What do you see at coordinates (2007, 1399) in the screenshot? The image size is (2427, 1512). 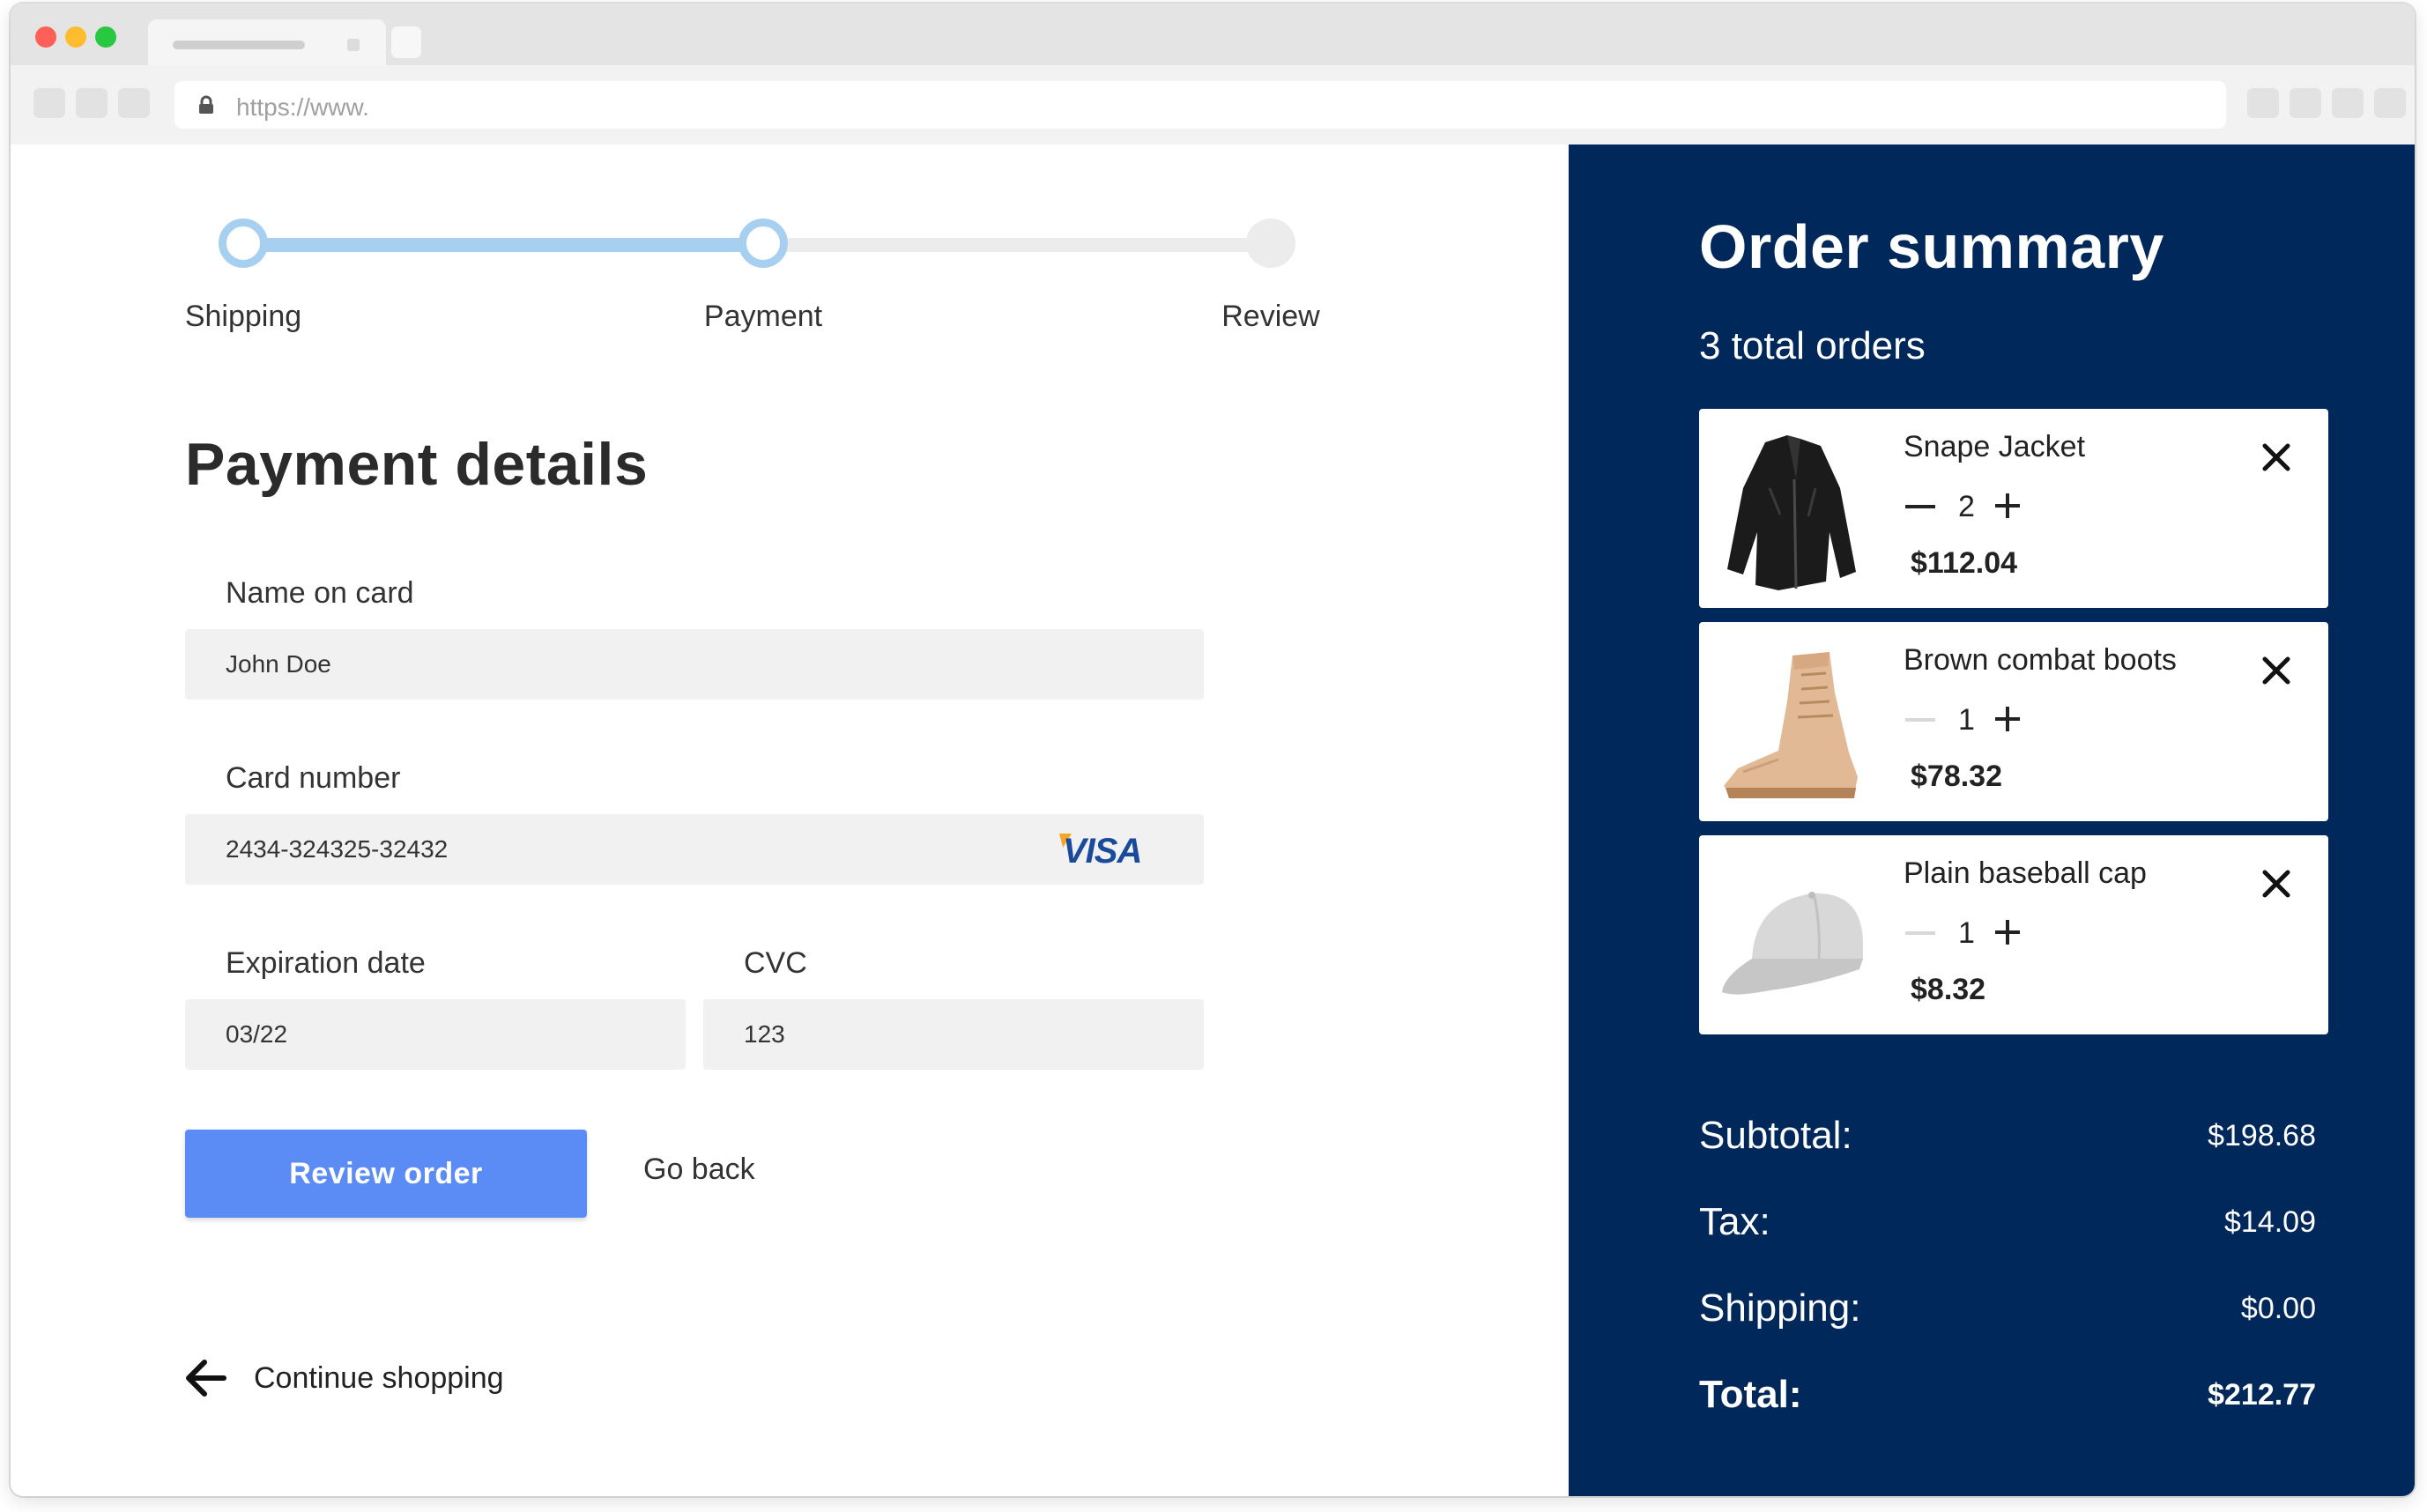 I see `total-row: Total: $212.77` at bounding box center [2007, 1399].